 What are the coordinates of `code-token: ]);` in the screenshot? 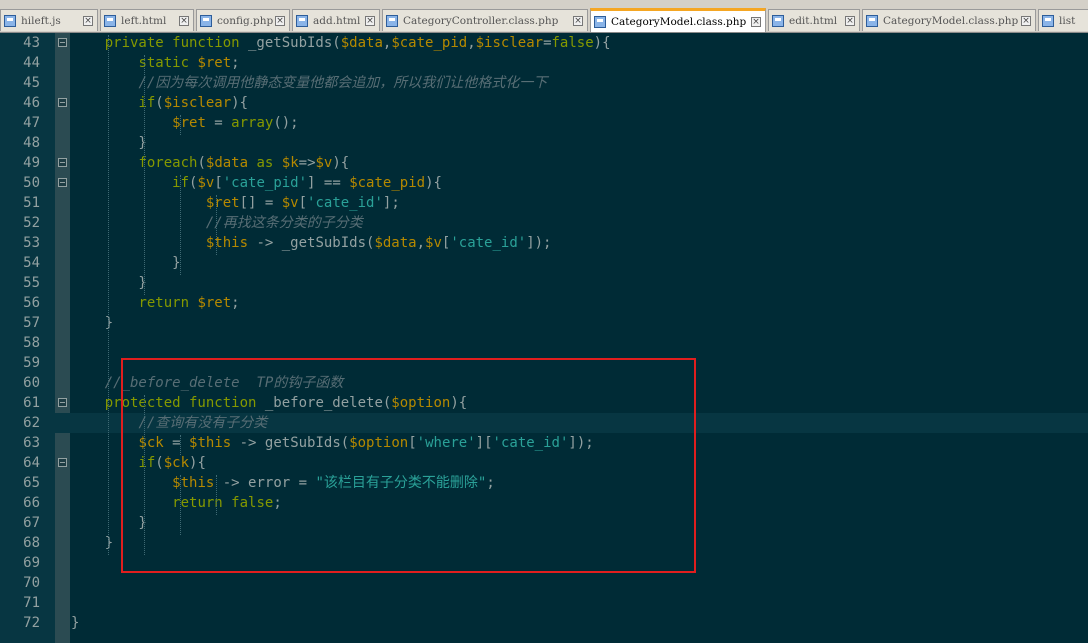 It's located at (581, 443).